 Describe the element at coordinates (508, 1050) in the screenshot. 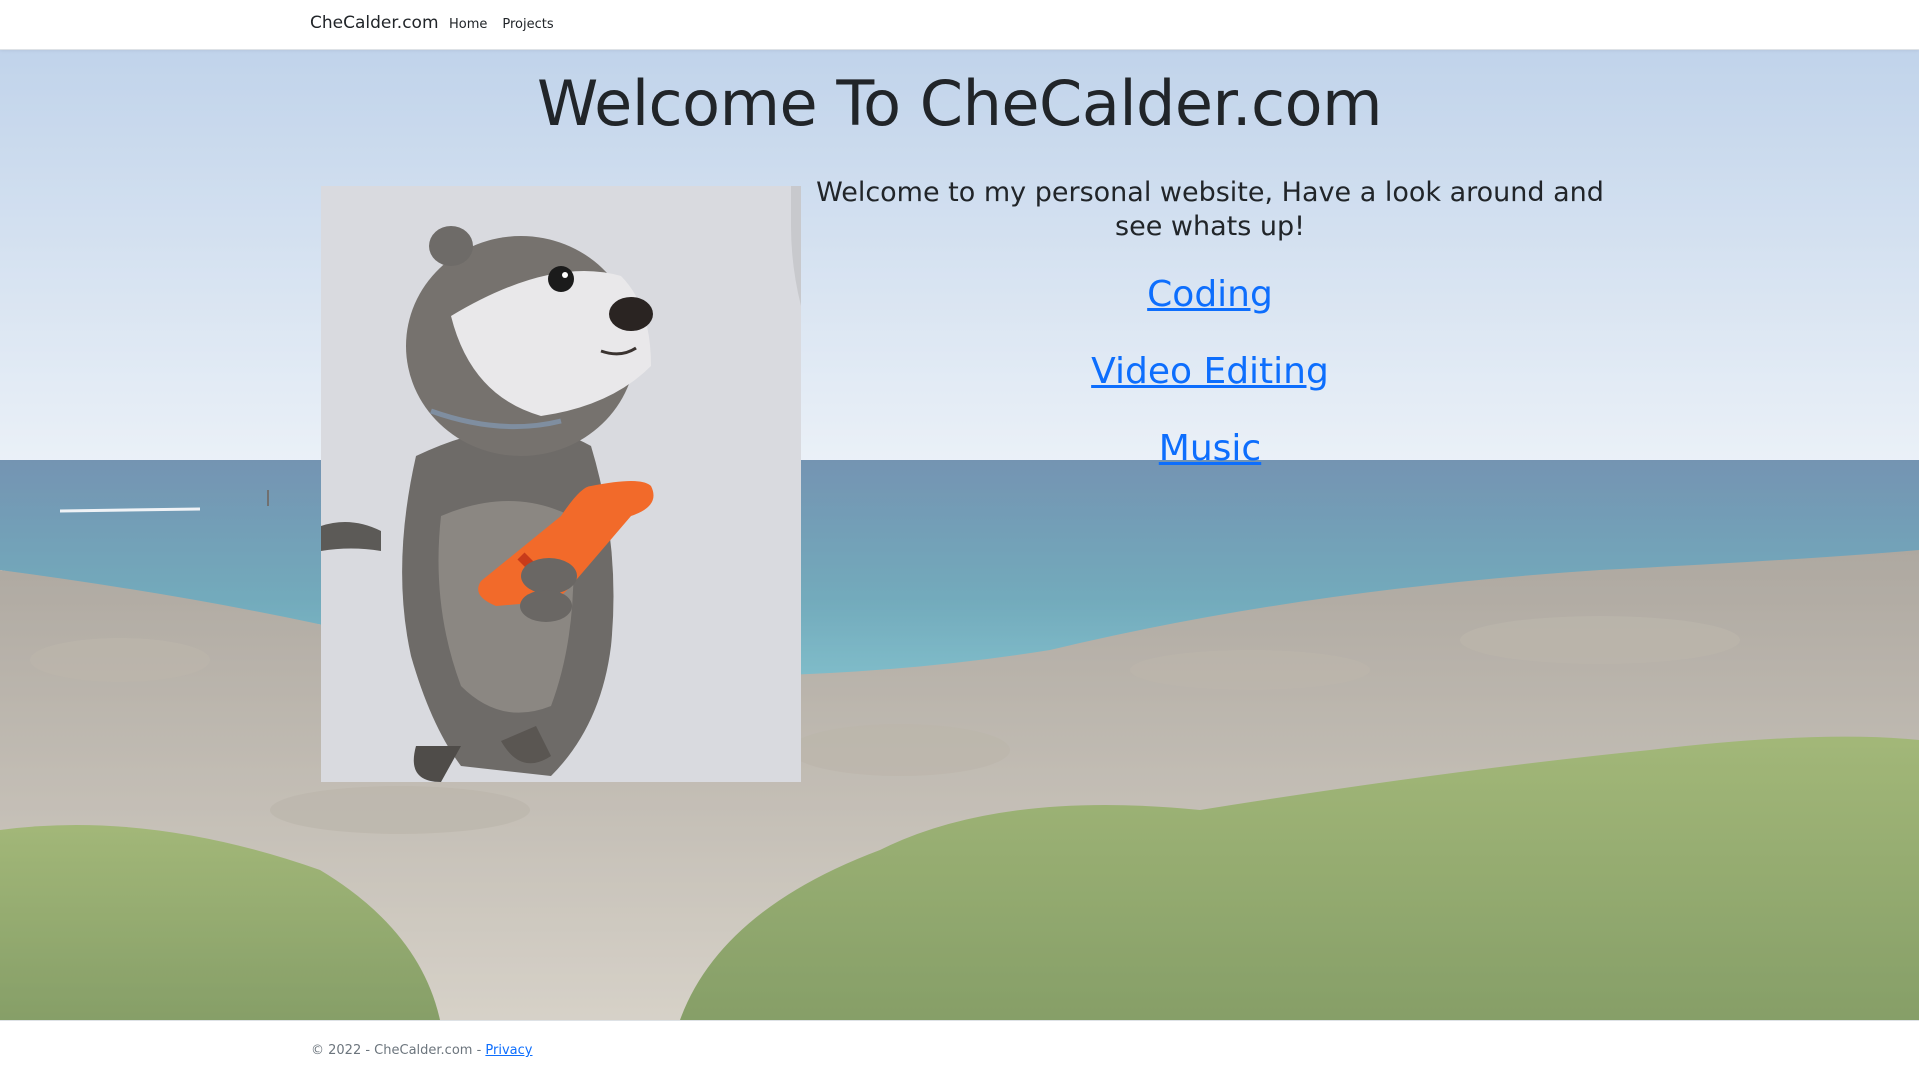

I see `privacy-link: Privacy` at that location.